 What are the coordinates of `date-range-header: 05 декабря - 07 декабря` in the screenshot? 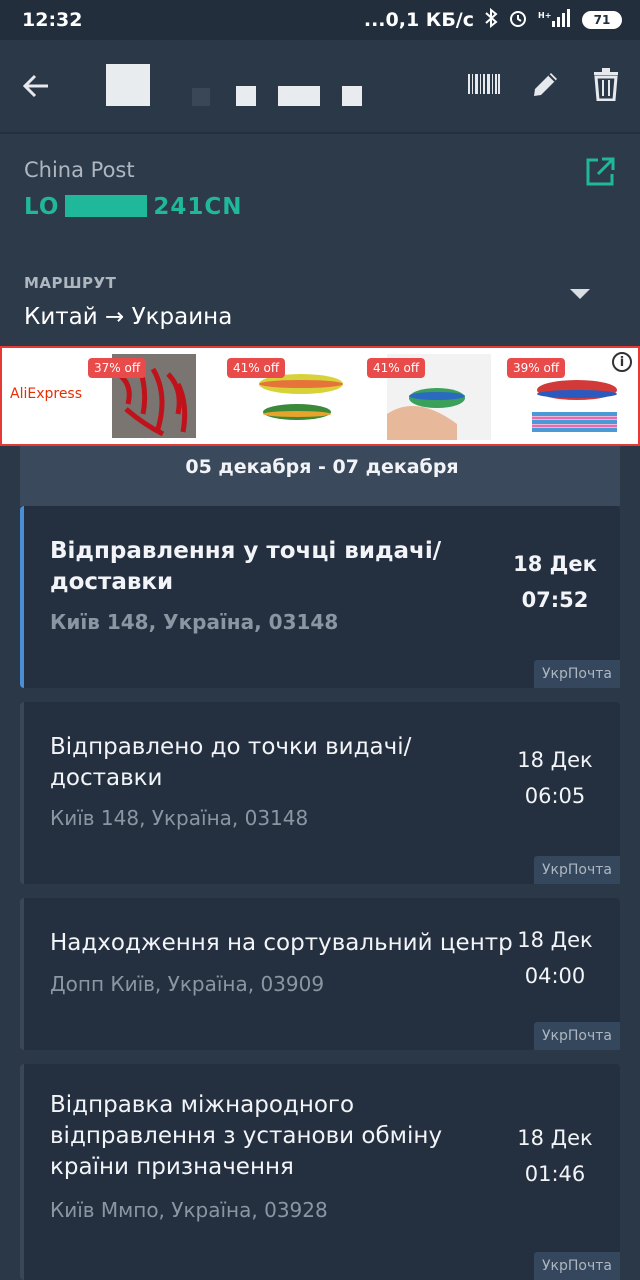 It's located at (320, 476).